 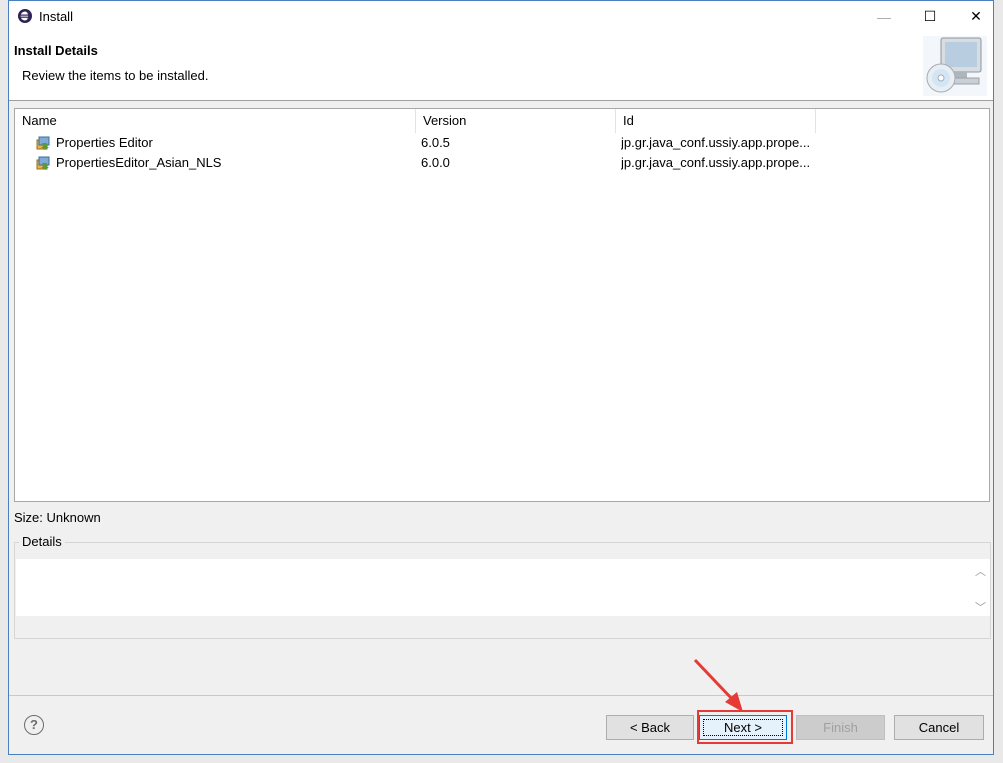 What do you see at coordinates (501, 695) in the screenshot?
I see `footer-divider` at bounding box center [501, 695].